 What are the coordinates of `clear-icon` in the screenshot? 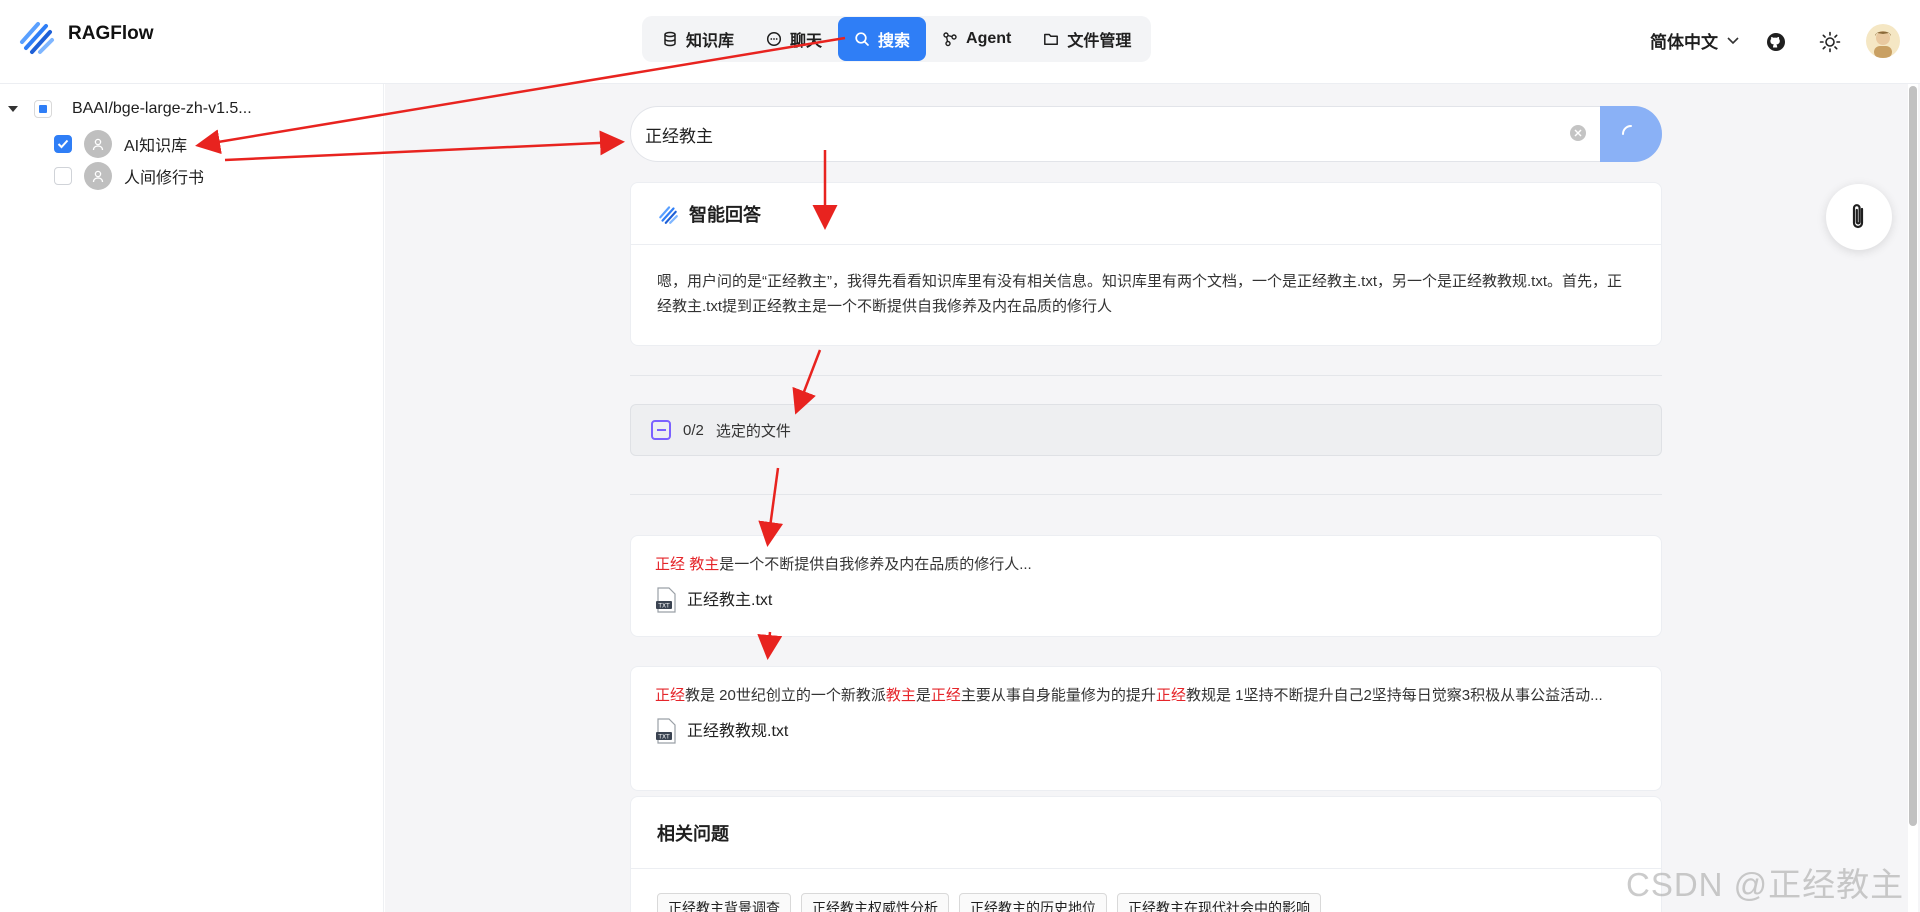 It's located at (1578, 133).